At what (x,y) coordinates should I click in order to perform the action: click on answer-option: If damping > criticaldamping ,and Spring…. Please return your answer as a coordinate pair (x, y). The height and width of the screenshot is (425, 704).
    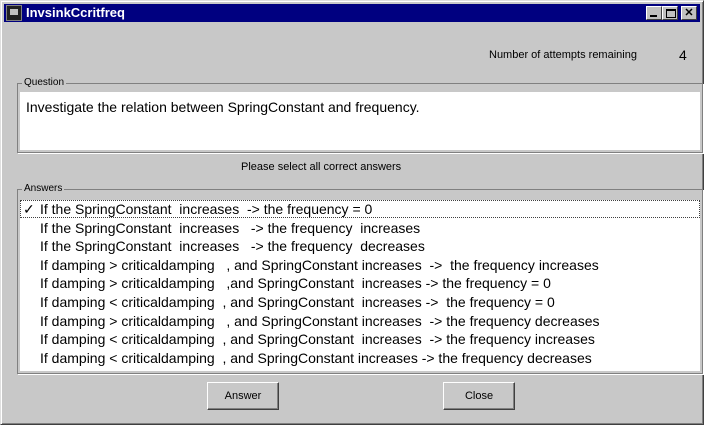
    Looking at the image, I should click on (360, 283).